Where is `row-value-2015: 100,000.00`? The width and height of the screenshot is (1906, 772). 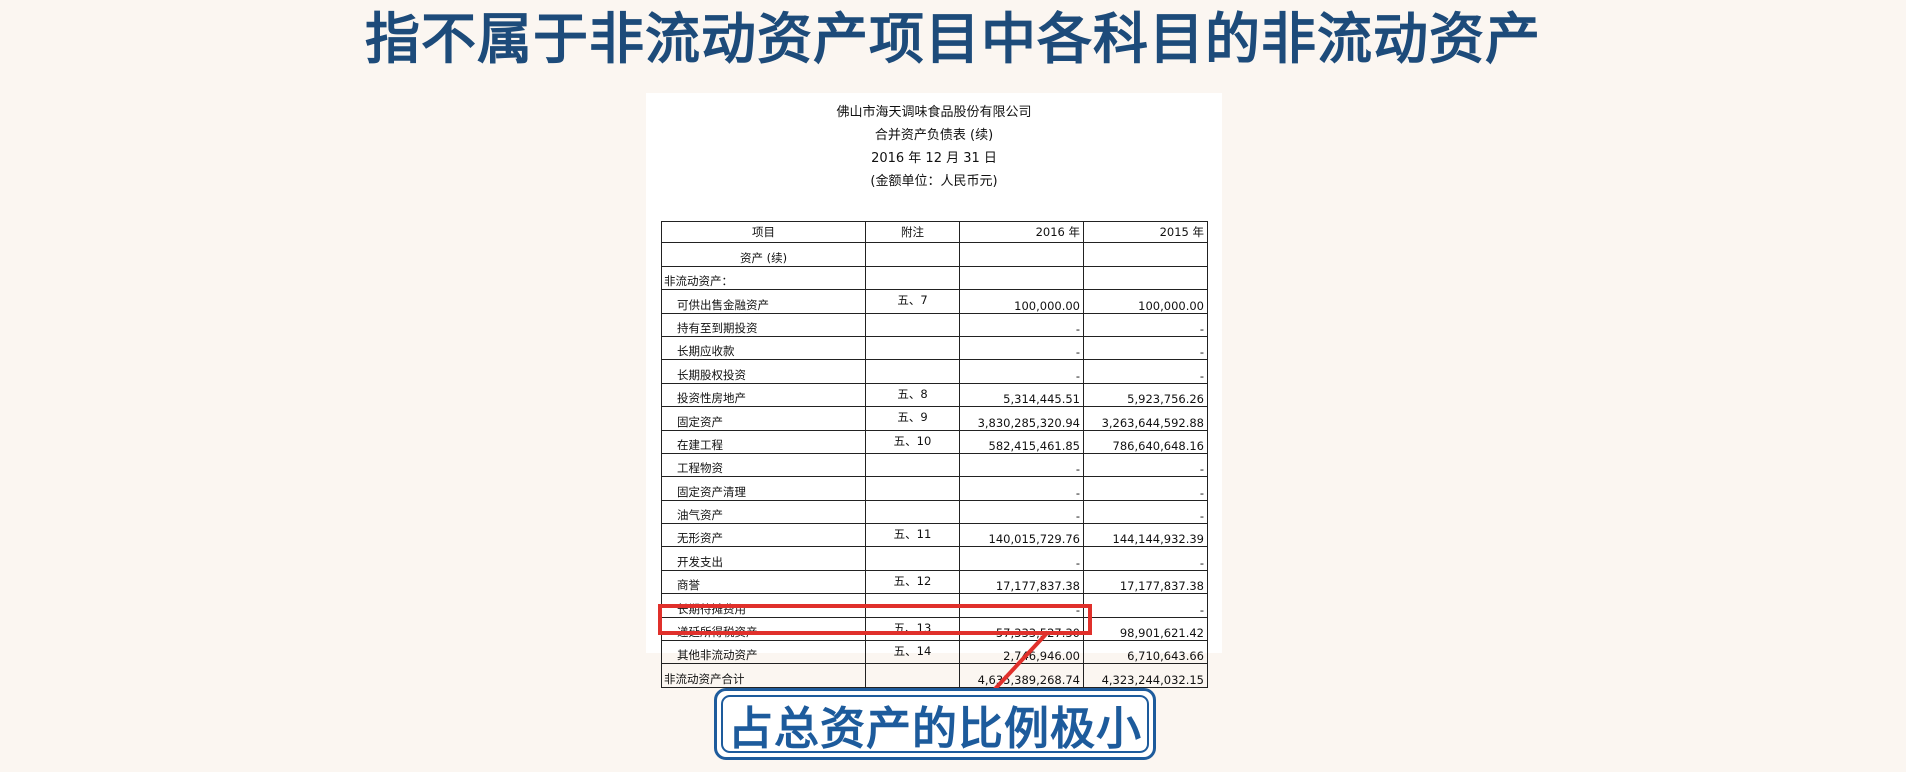 row-value-2015: 100,000.00 is located at coordinates (1145, 301).